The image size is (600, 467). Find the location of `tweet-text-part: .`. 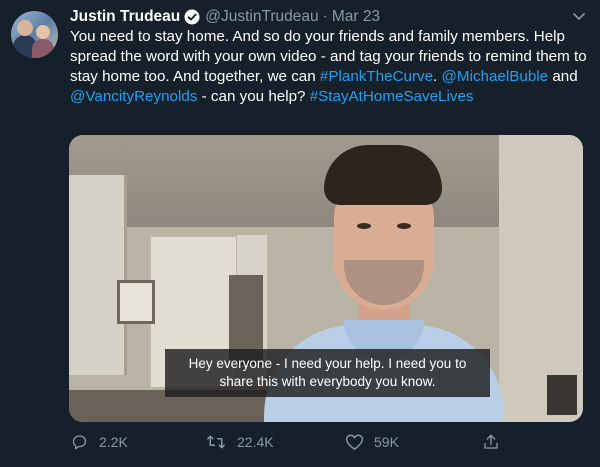

tweet-text-part: . is located at coordinates (437, 76).